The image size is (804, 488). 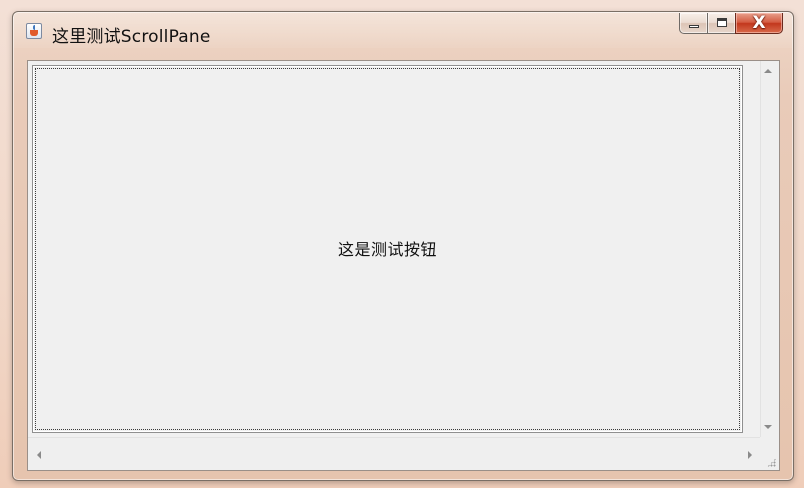 What do you see at coordinates (395, 453) in the screenshot?
I see `horizontal-scrollbar` at bounding box center [395, 453].